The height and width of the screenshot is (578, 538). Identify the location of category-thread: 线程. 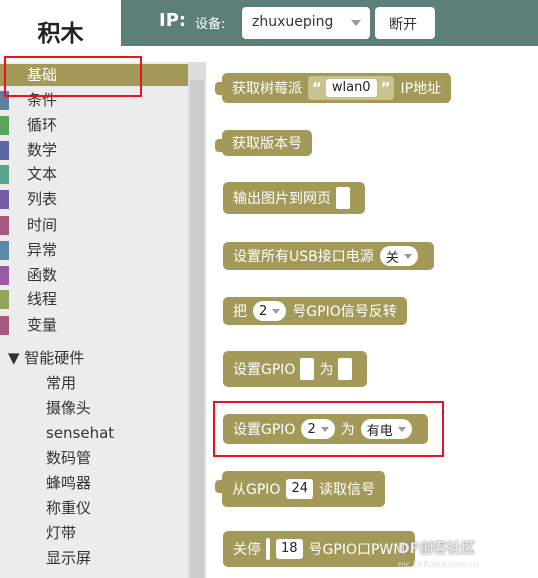
(94, 299).